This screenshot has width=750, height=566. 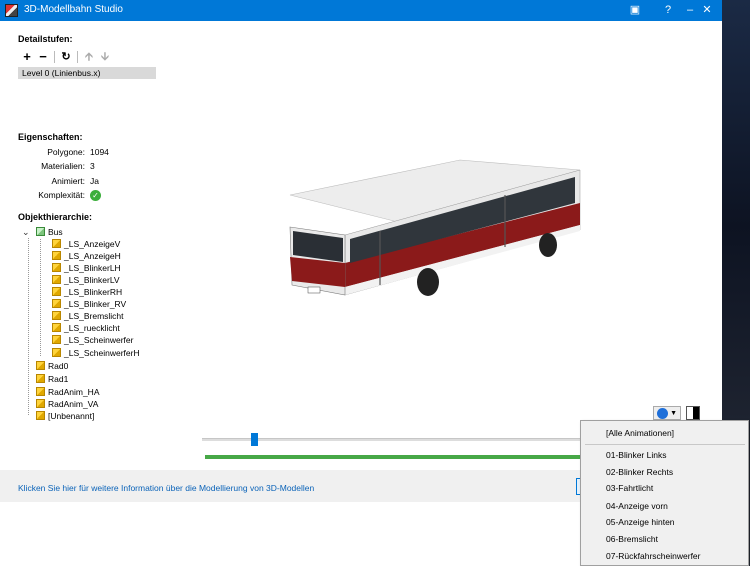 I want to click on window-title: 3D-Modellbahn Studio, so click(x=73, y=9).